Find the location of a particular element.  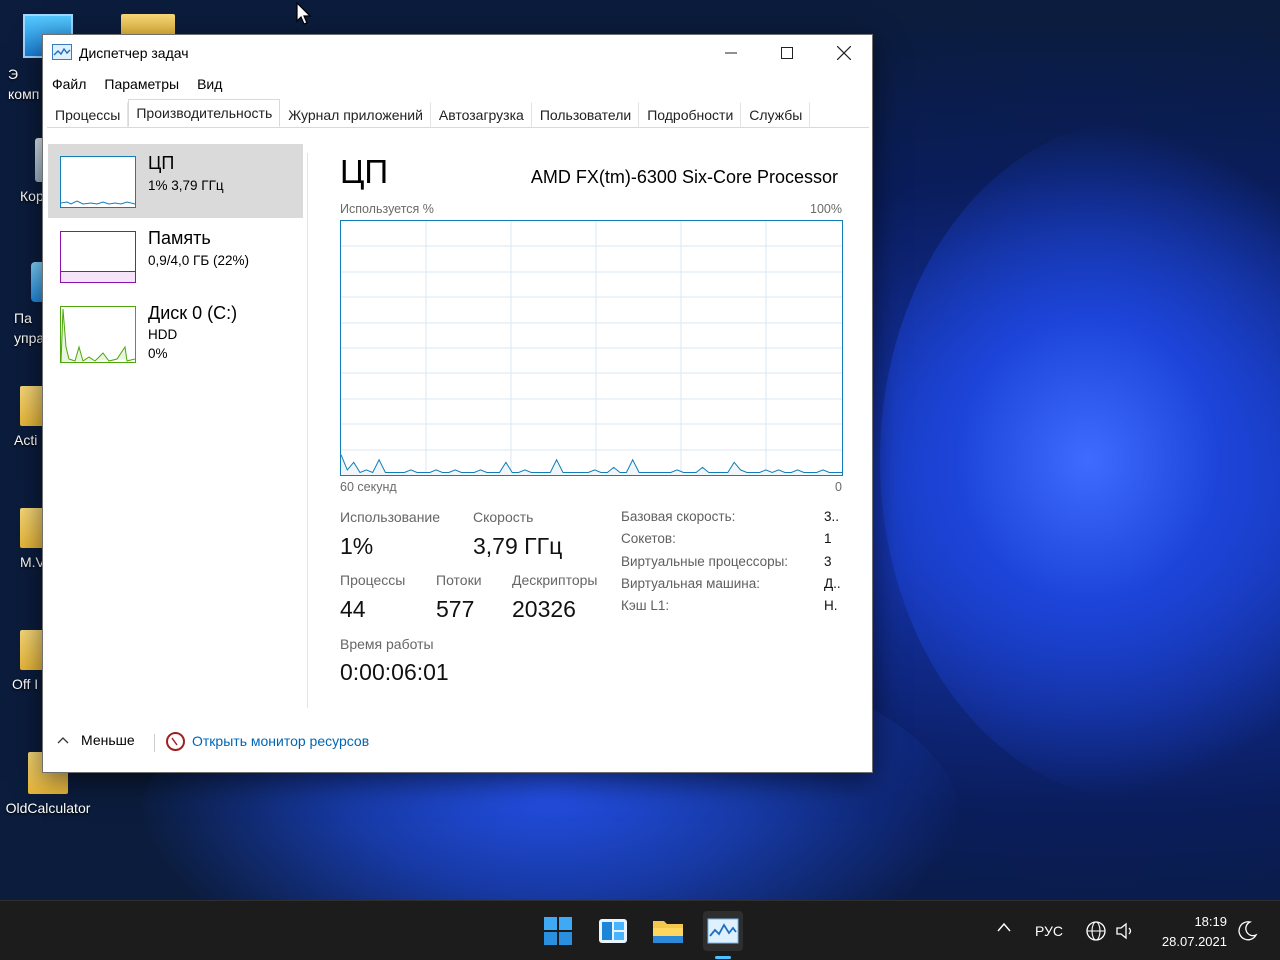

show-hidden-icons-button is located at coordinates (1004, 928).